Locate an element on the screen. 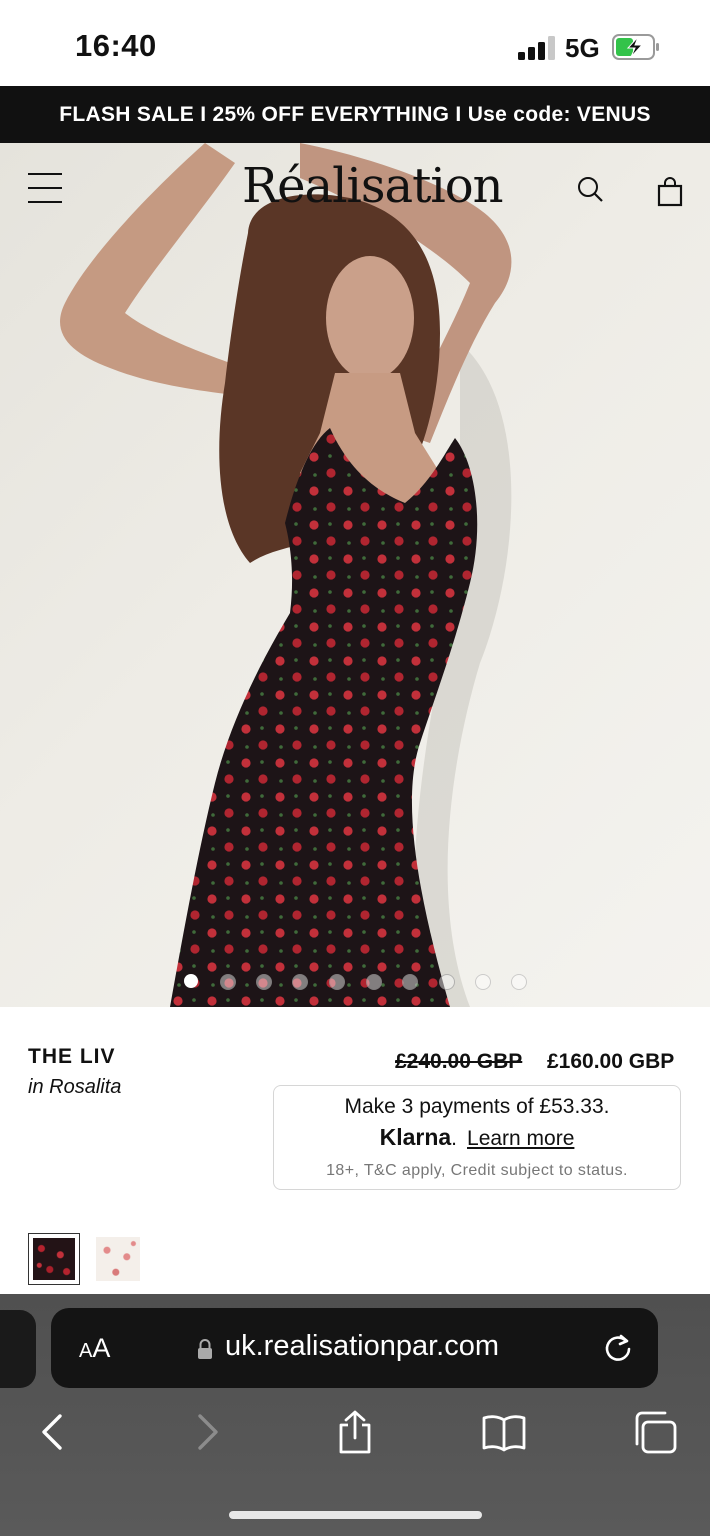  status-bar: 16:40 5G is located at coordinates (355, 43).